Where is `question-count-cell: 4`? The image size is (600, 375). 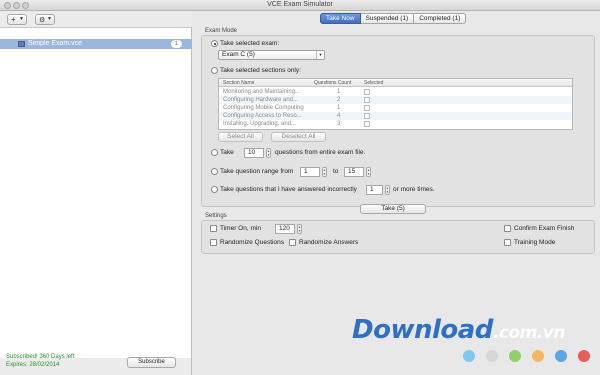 question-count-cell: 4 is located at coordinates (339, 116).